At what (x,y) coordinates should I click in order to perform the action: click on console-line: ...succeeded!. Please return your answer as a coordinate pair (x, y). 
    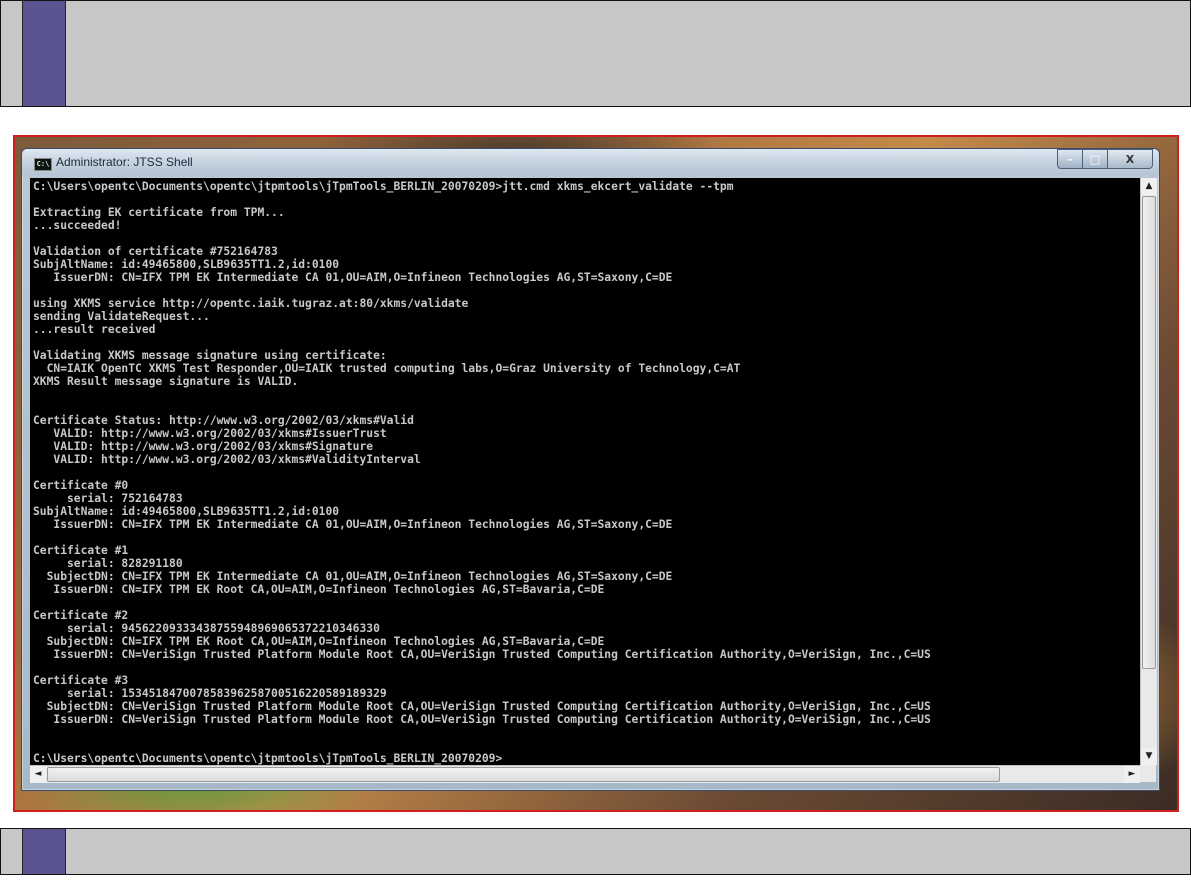
    Looking at the image, I should click on (77, 225).